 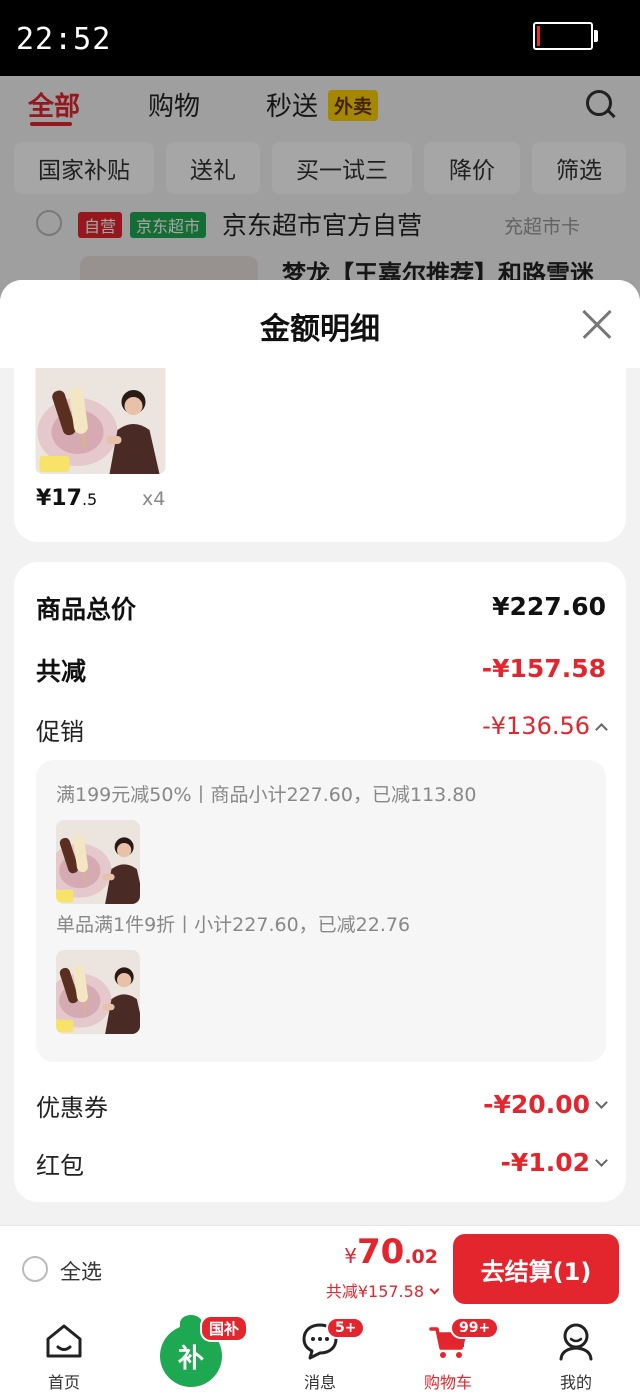 I want to click on nav-cart: 99+ 购物车, so click(x=448, y=1356).